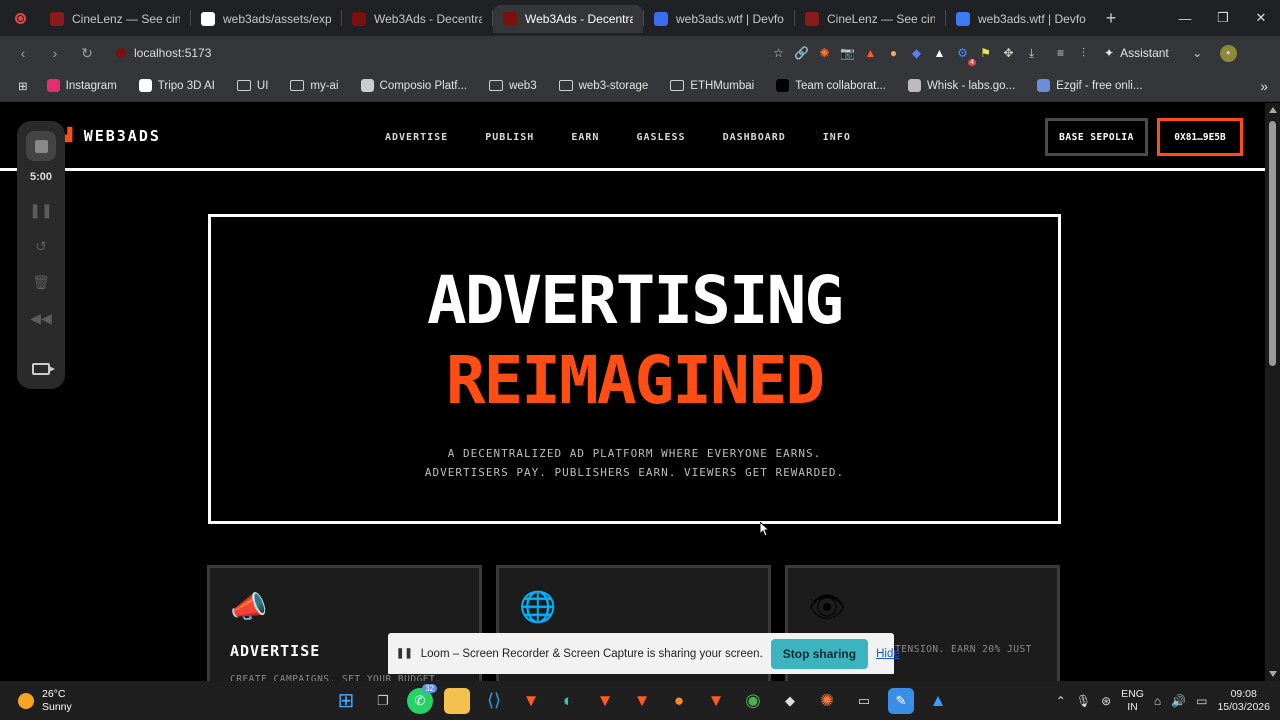 This screenshot has width=1280, height=720. Describe the element at coordinates (41, 246) in the screenshot. I see `loom-restart-icon: ↺` at that location.